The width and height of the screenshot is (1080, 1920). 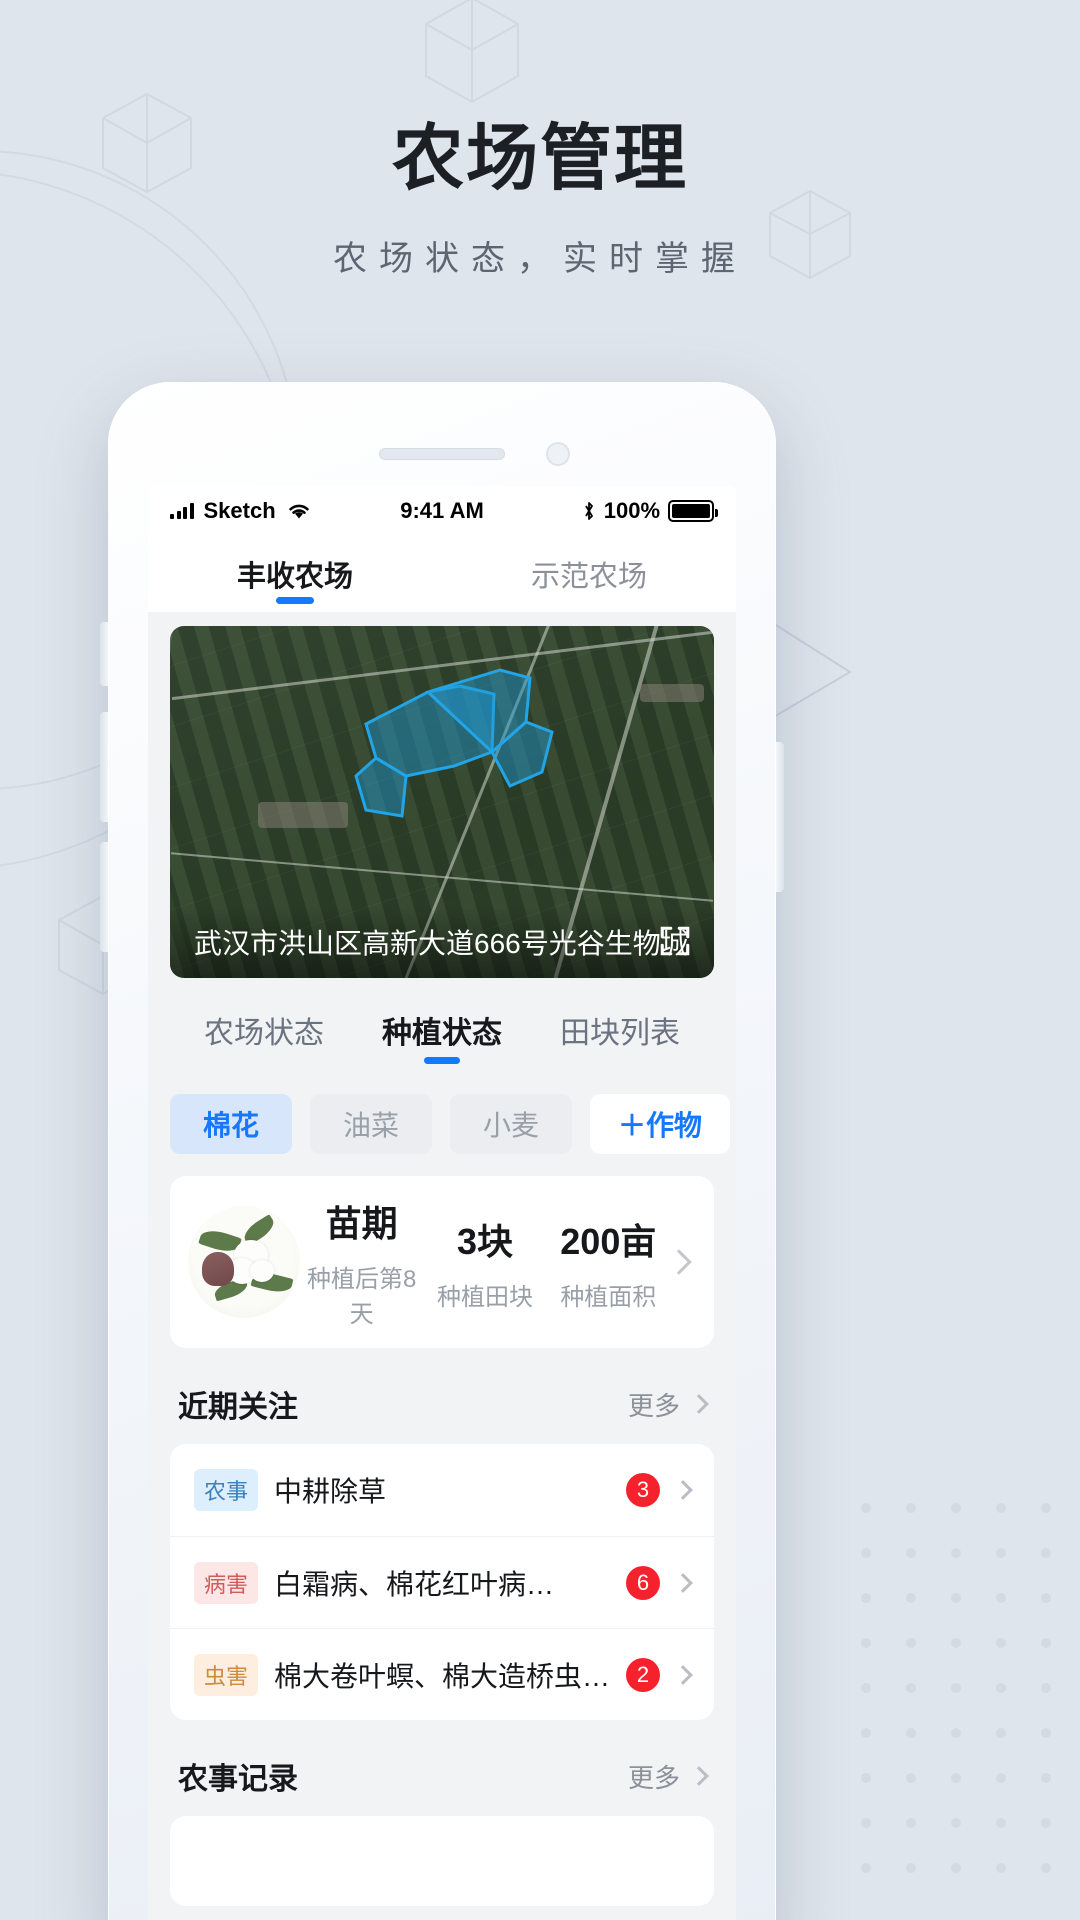 I want to click on records-list, so click(x=442, y=1861).